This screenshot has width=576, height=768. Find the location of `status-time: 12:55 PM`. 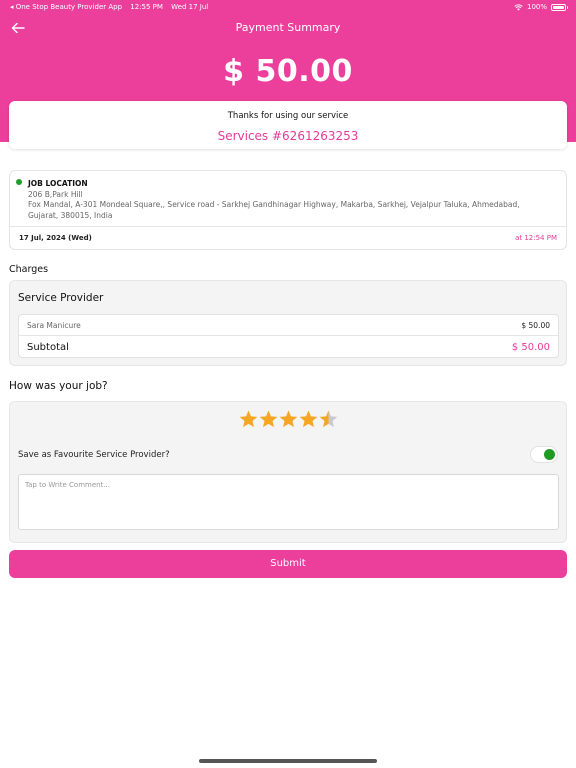

status-time: 12:55 PM is located at coordinates (146, 7).